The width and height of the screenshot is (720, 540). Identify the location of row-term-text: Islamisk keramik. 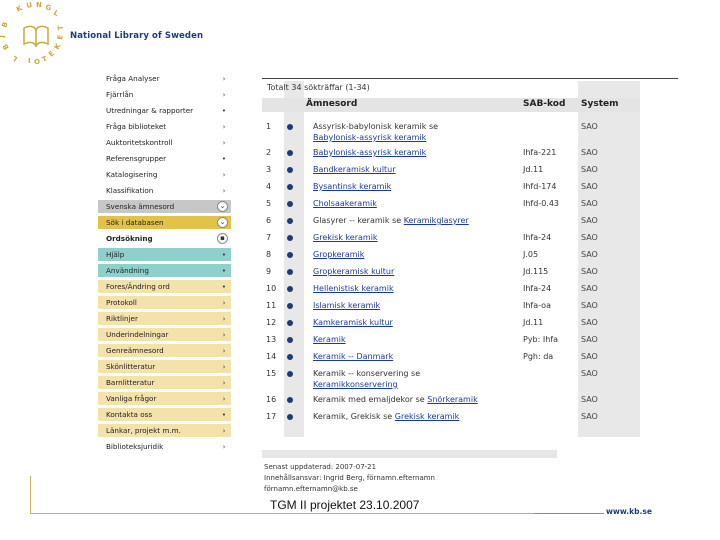
(346, 305).